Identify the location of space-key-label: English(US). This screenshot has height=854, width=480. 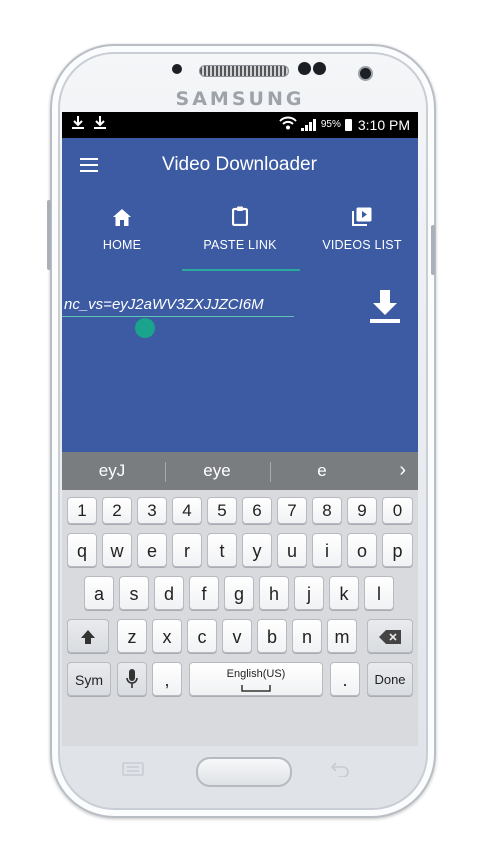
(256, 674).